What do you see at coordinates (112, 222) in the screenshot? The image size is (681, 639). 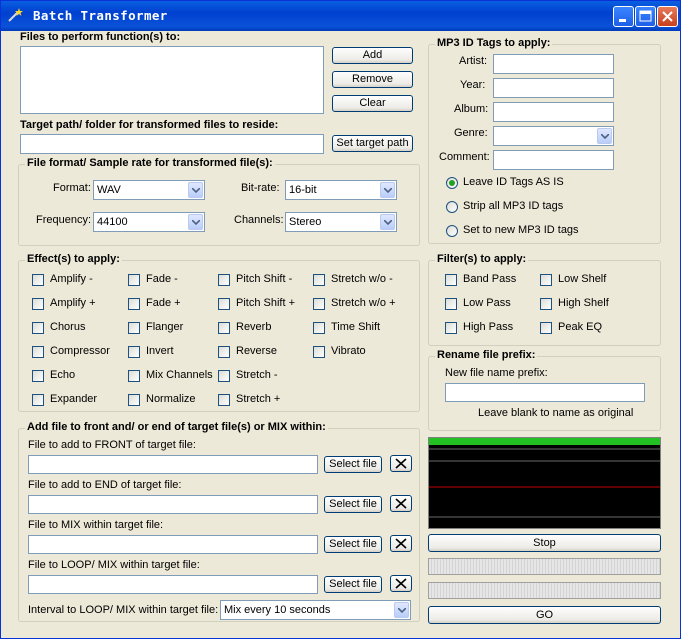 I see `frequency-value: 44100` at bounding box center [112, 222].